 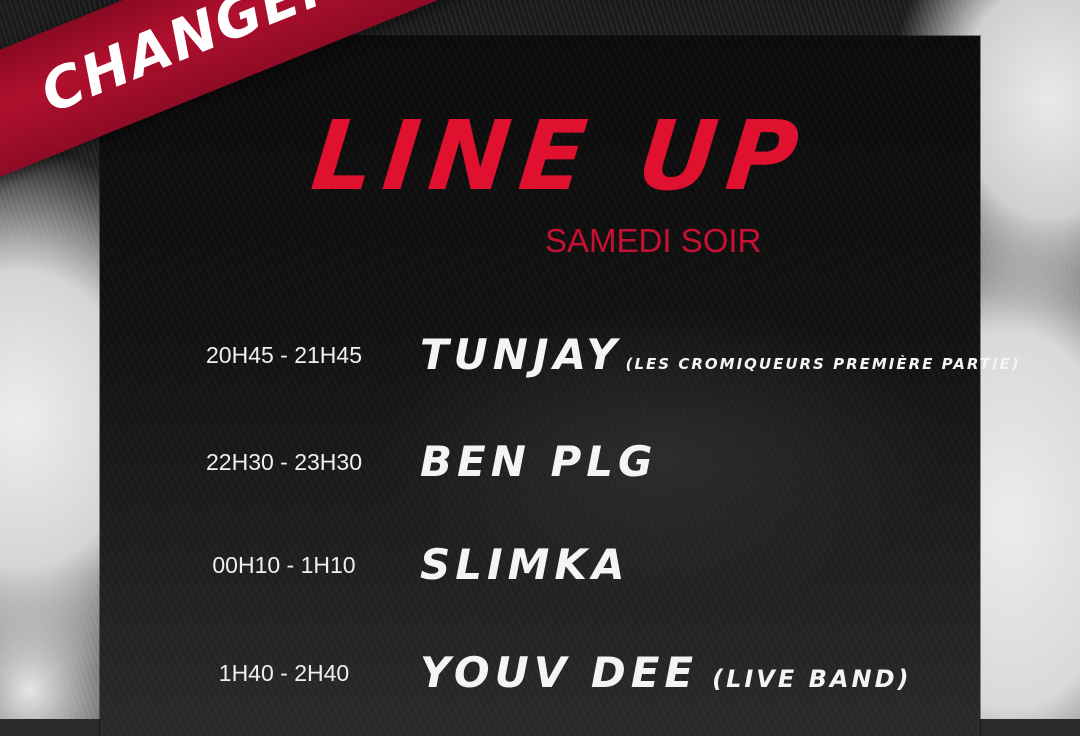 What do you see at coordinates (560, 156) in the screenshot?
I see `page-title: LINE UP` at bounding box center [560, 156].